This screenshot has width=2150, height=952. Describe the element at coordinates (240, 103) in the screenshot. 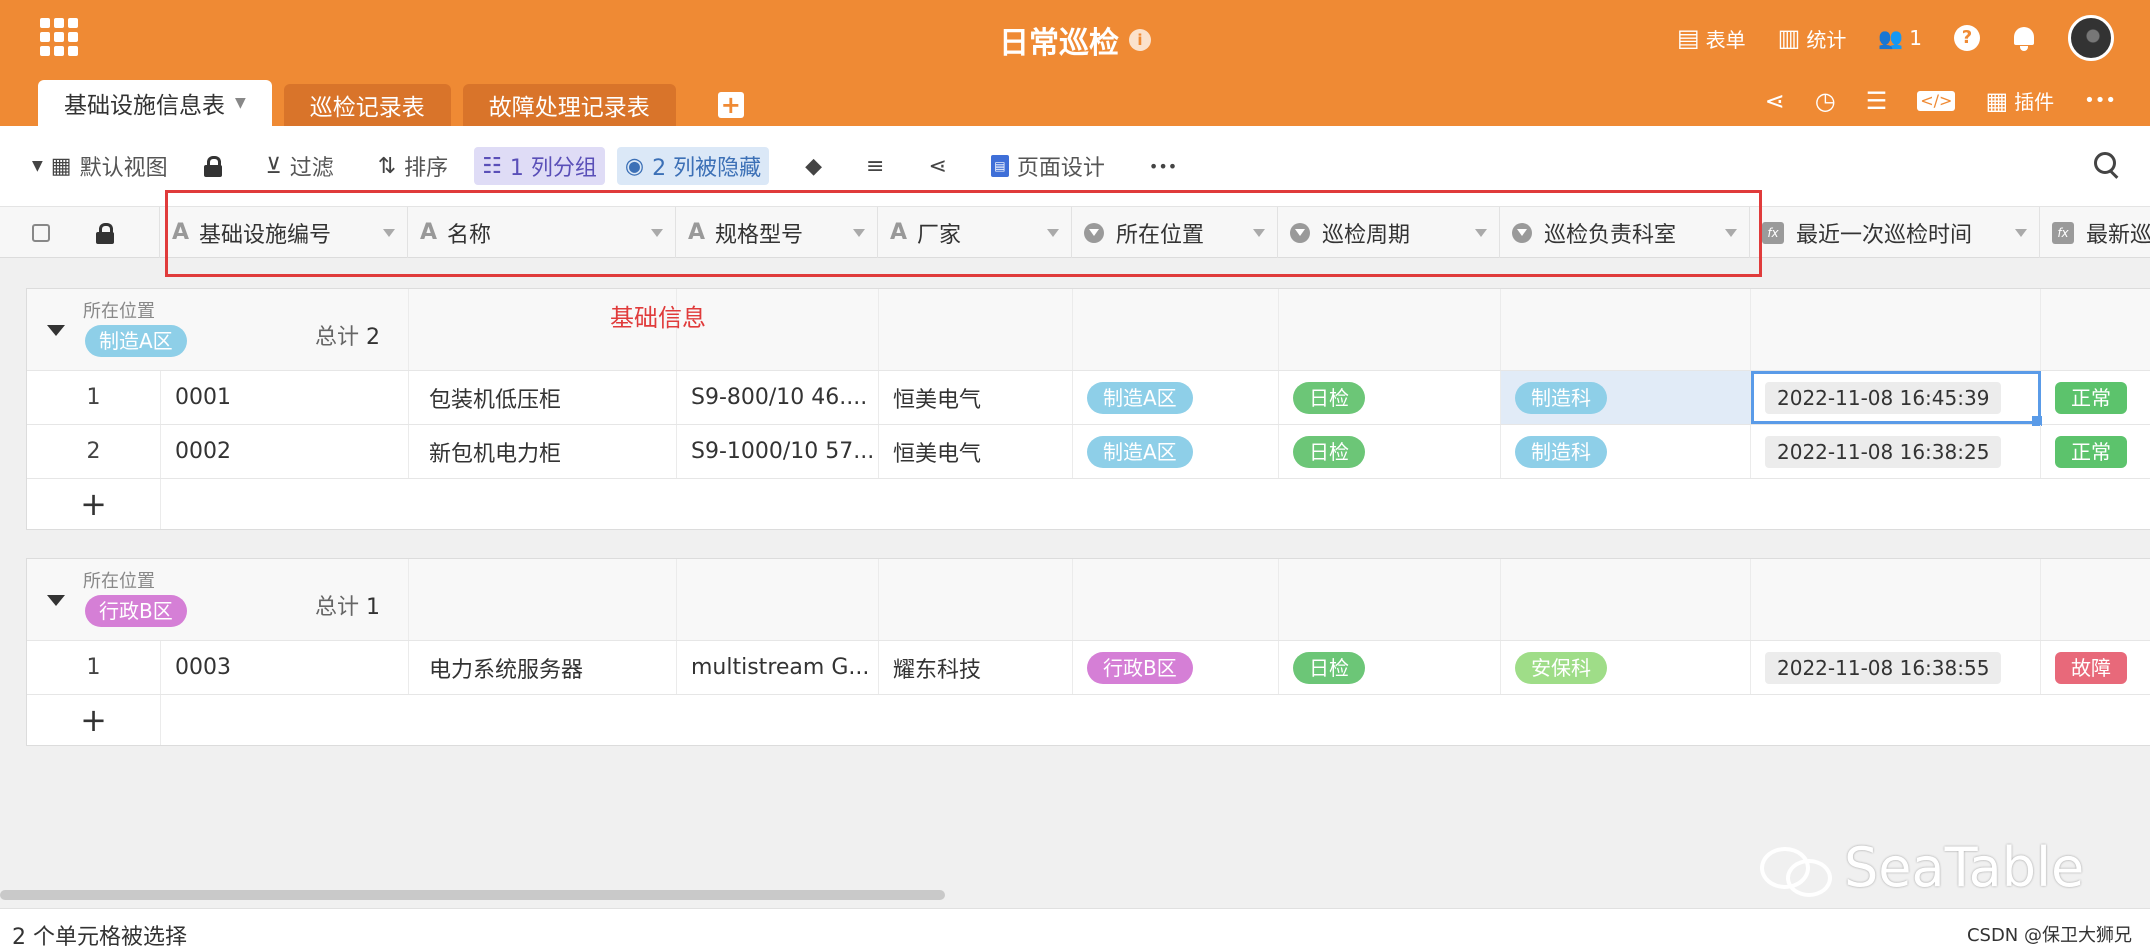

I see `tab-caret-icon: ▼` at that location.